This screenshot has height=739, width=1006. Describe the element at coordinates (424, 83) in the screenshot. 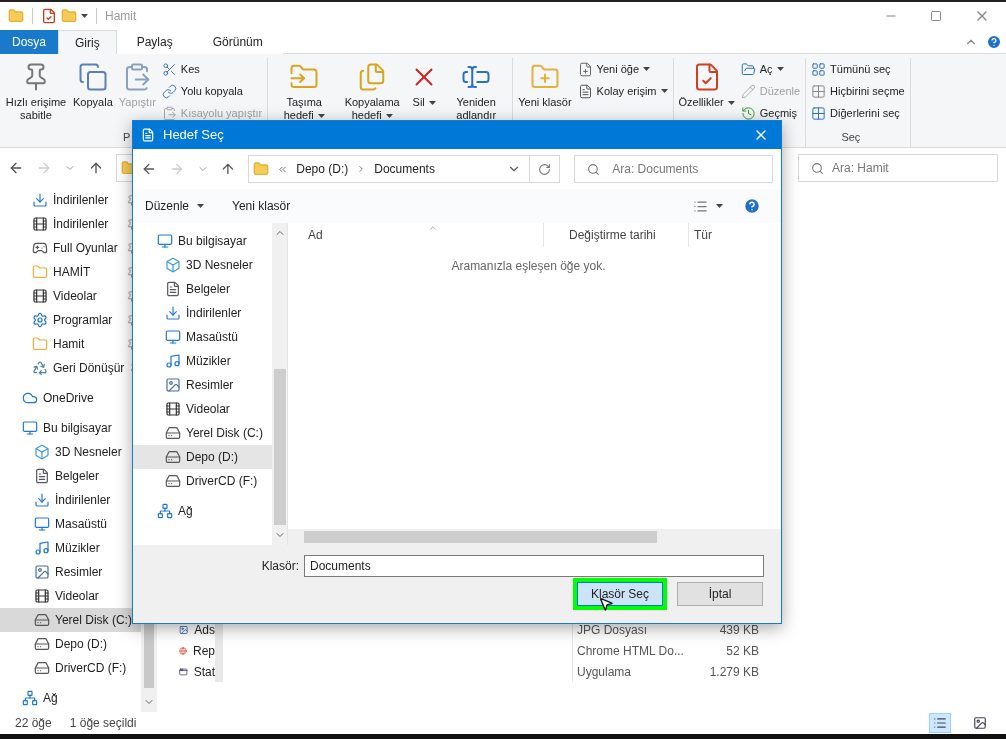

I see `ribbon-button: Sil` at that location.